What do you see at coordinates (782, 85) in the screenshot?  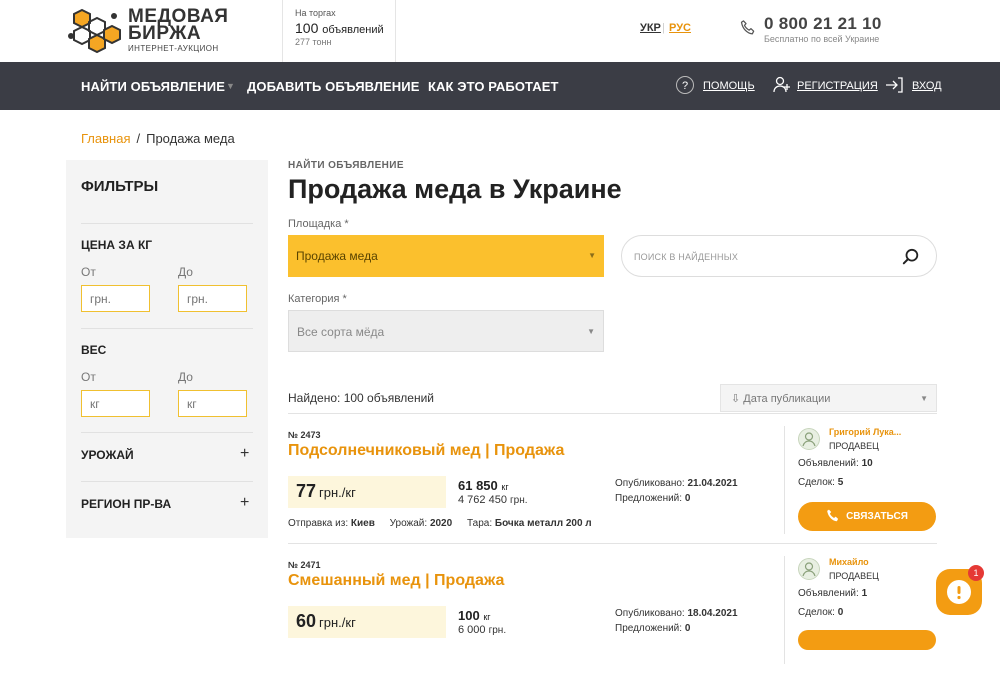 I see `add-user-icon` at bounding box center [782, 85].